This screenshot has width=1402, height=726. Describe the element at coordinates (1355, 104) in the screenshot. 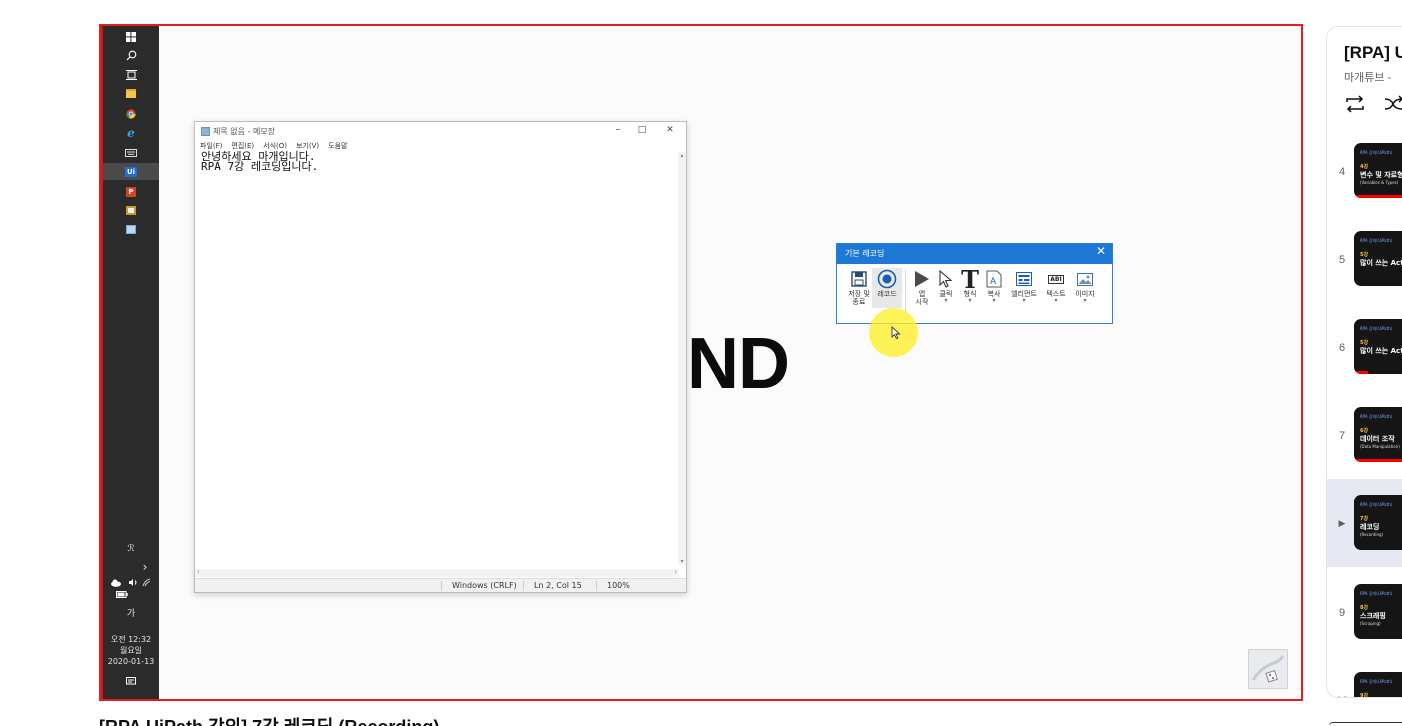

I see `loop-playlist-icon` at that location.